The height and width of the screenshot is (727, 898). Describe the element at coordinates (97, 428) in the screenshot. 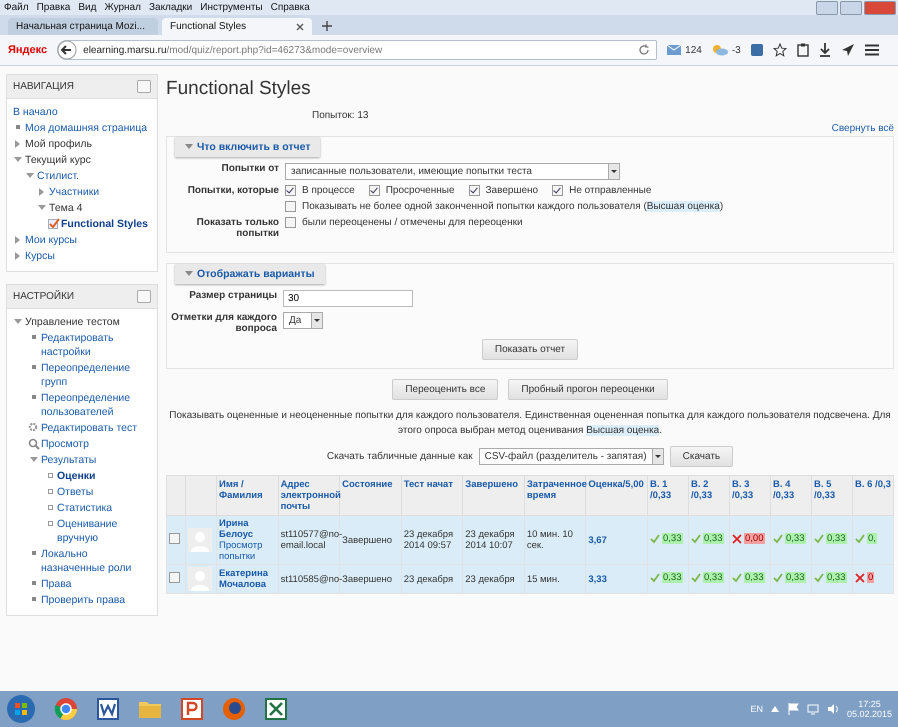

I see `nav-link: Редактировать тест` at that location.